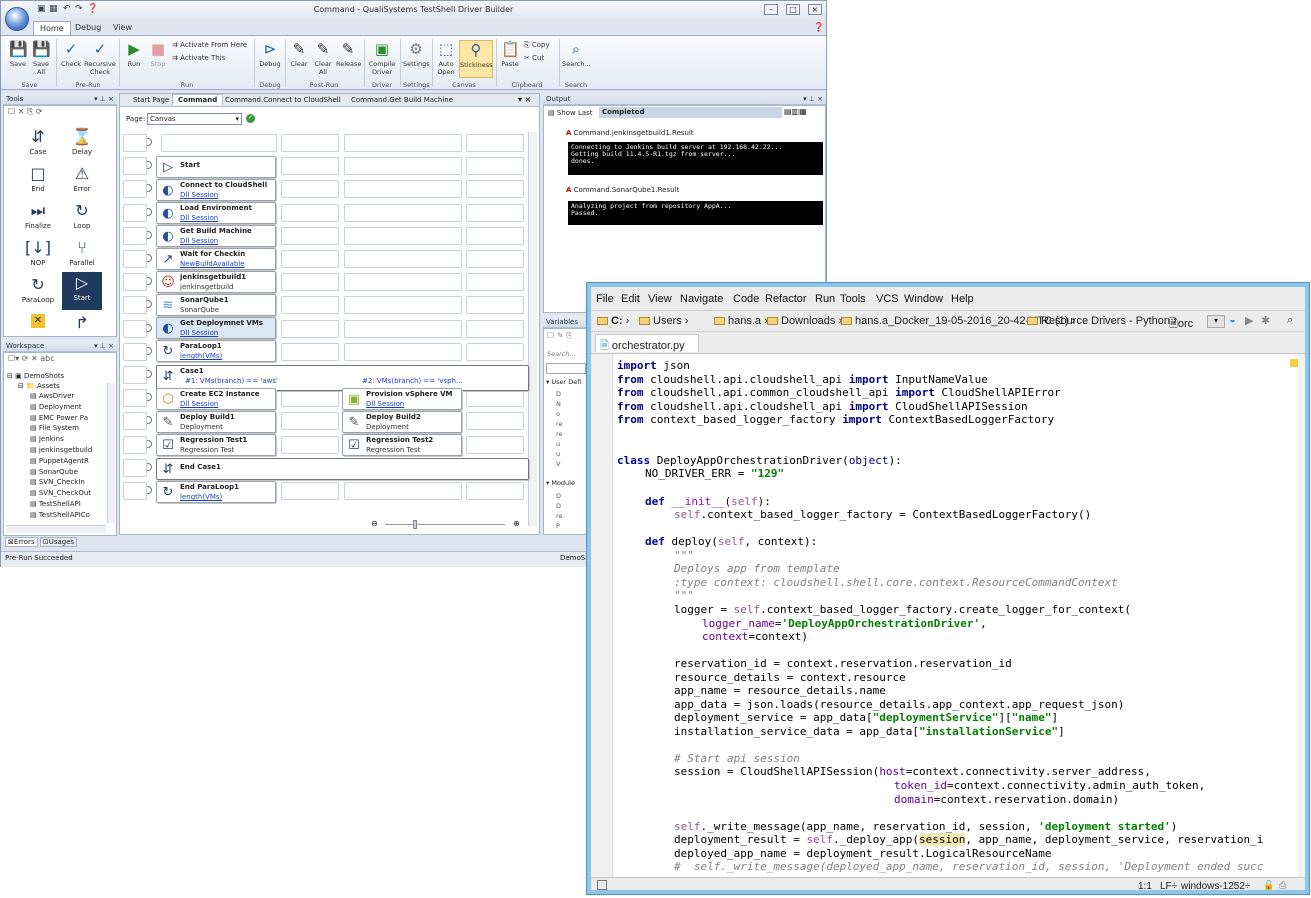  What do you see at coordinates (59, 461) in the screenshot?
I see `workspace-item: ▤ PuppetAgentR` at bounding box center [59, 461].